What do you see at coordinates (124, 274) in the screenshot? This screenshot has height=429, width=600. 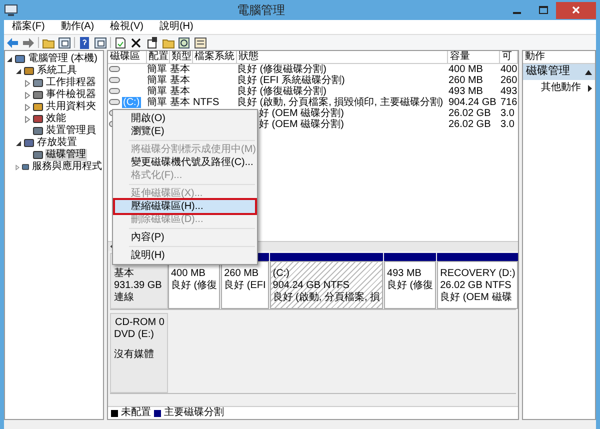 I see `disk-info: 基本` at bounding box center [124, 274].